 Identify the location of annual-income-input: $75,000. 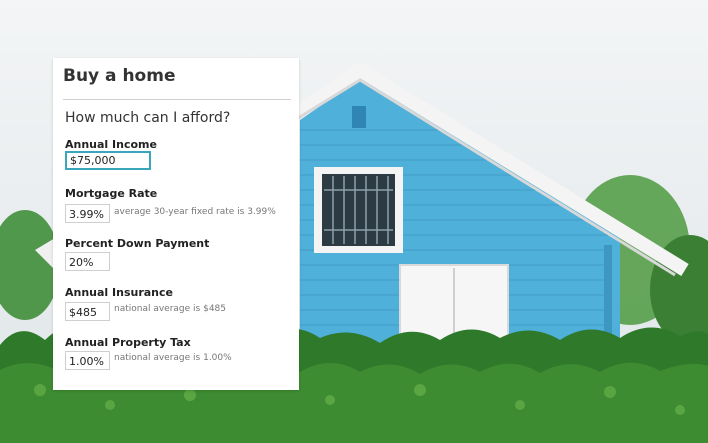
(108, 160).